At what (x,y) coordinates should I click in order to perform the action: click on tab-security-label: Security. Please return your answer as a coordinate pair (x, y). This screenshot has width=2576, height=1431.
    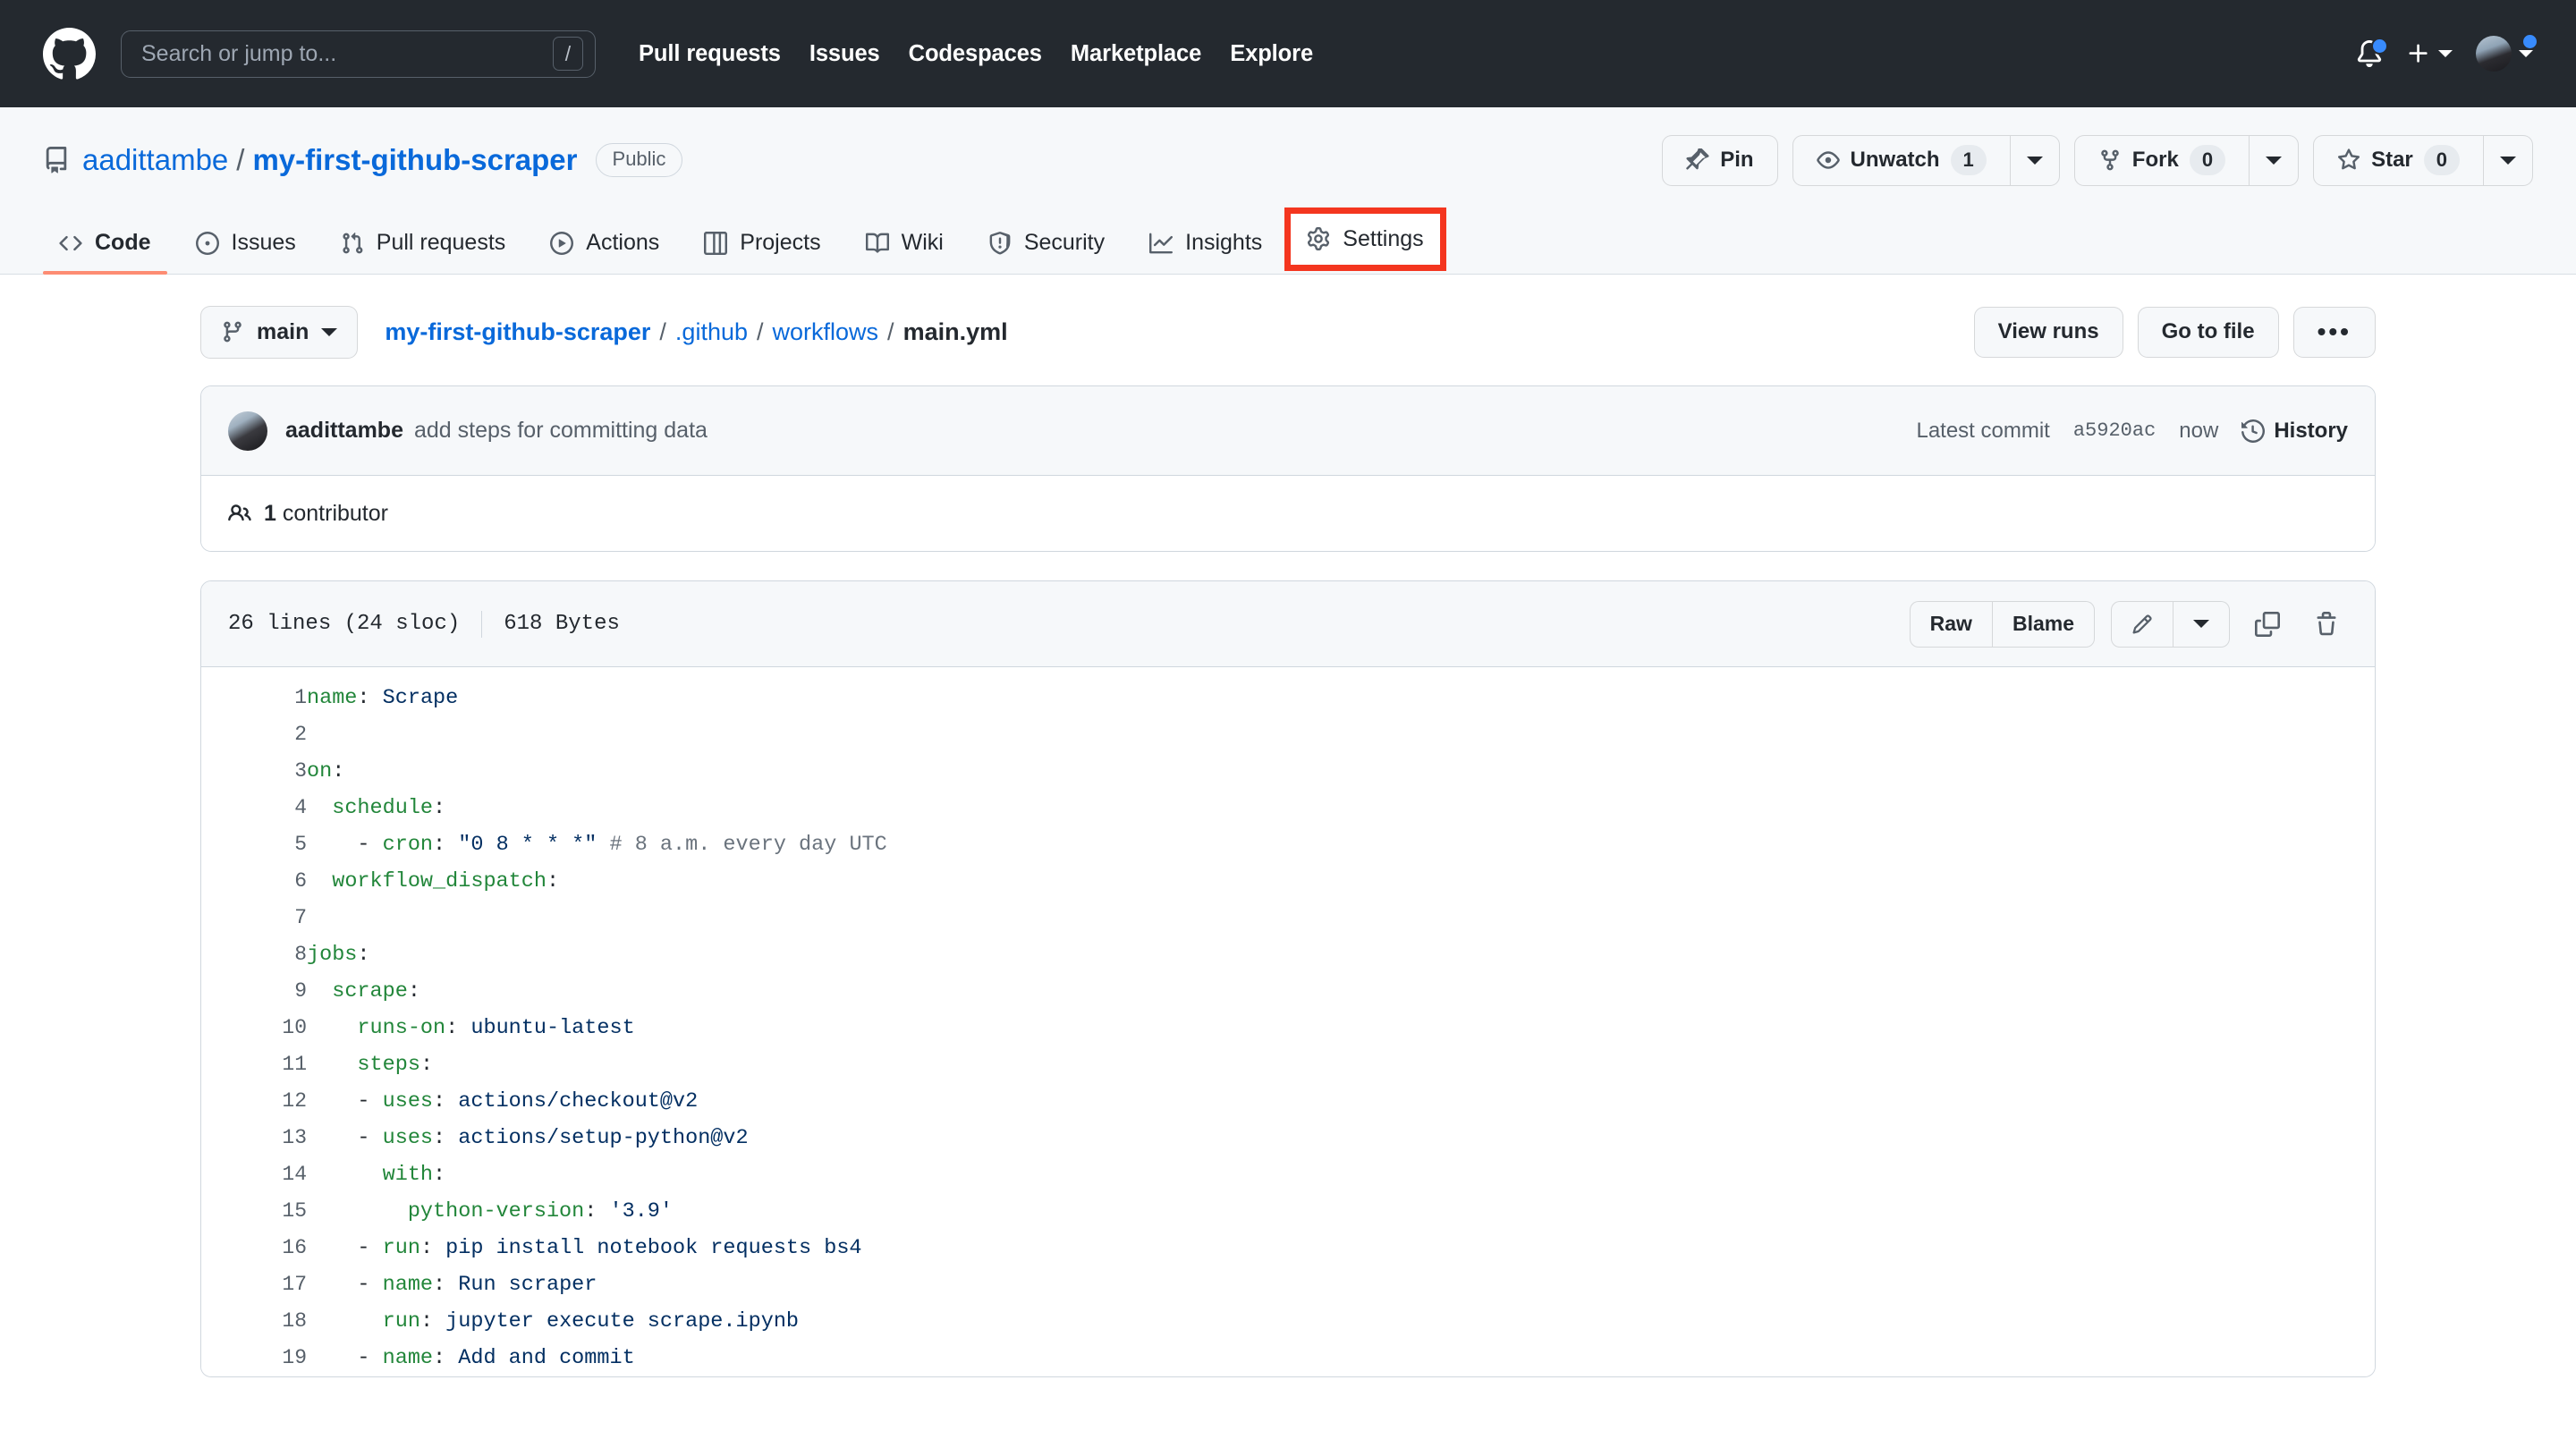
    Looking at the image, I should click on (1064, 243).